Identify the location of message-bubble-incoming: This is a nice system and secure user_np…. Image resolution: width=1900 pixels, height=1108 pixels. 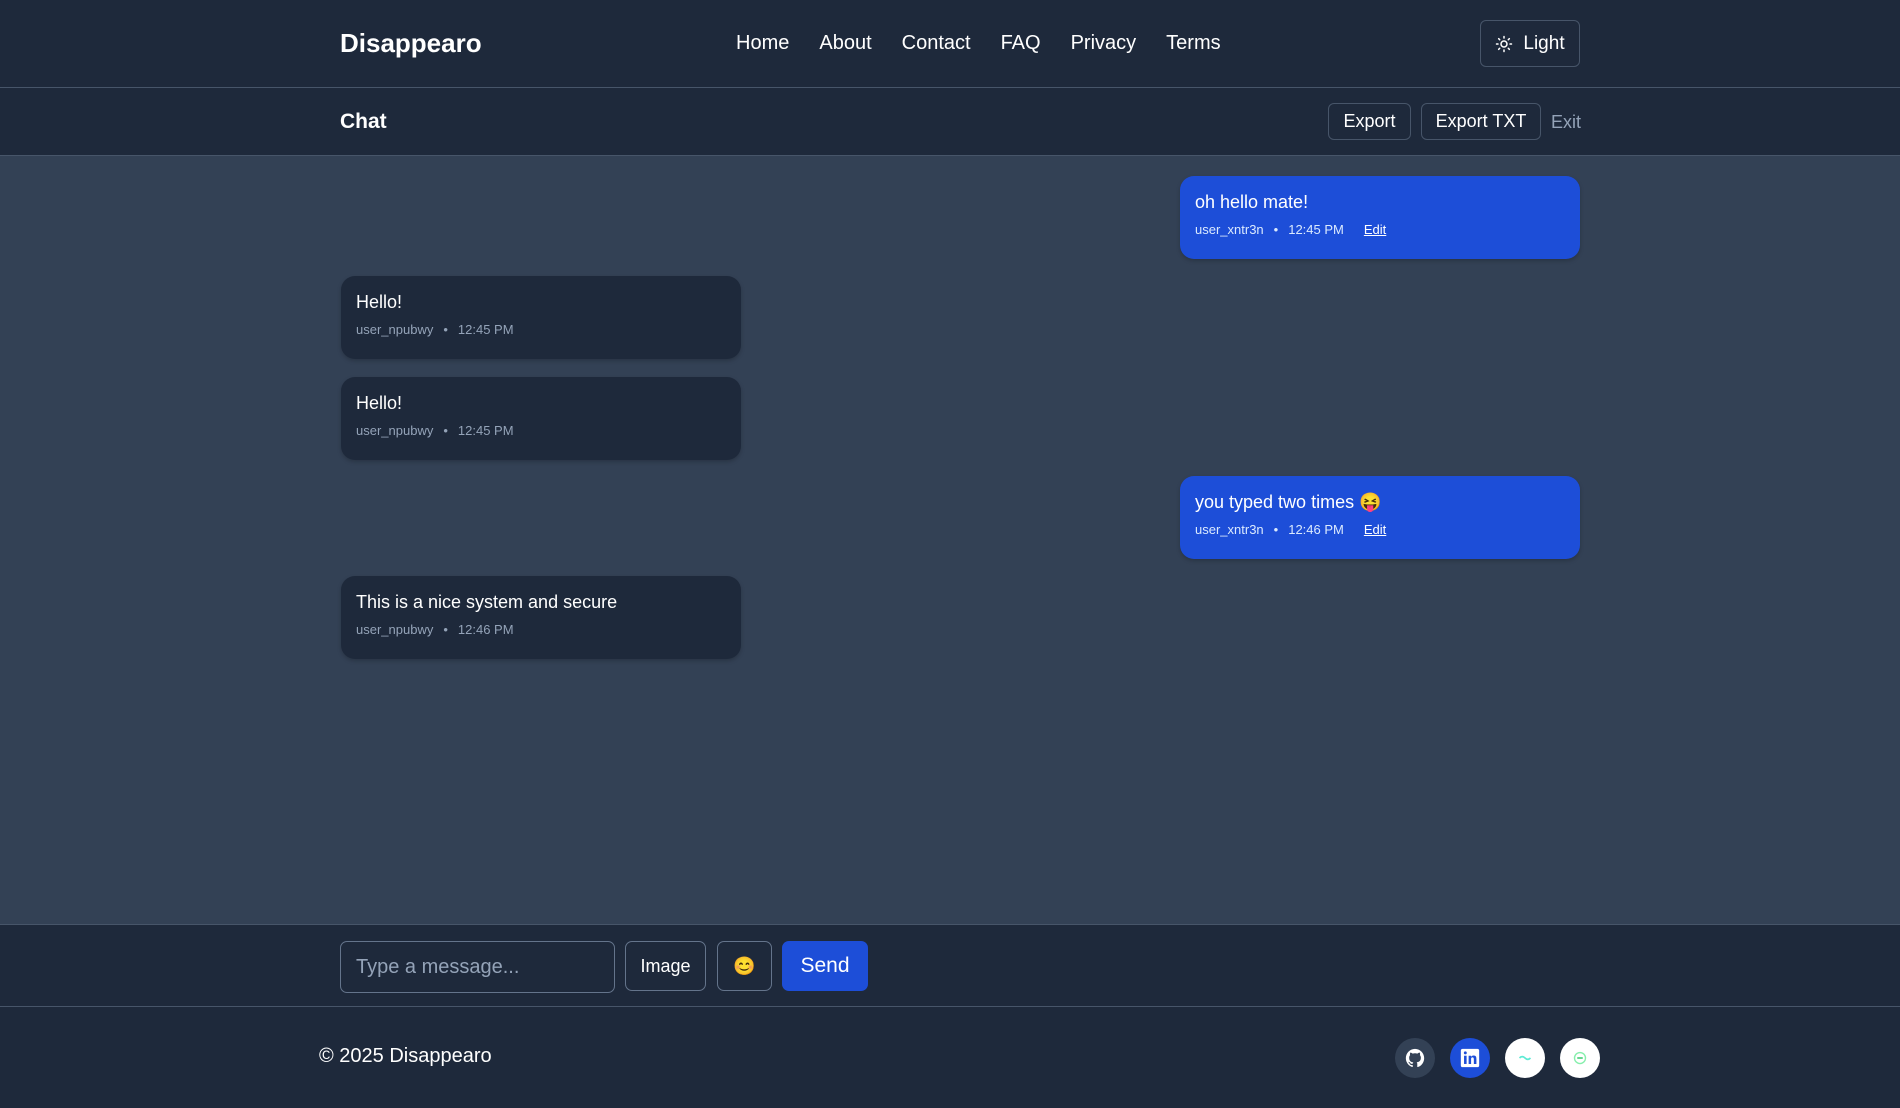
(541, 617).